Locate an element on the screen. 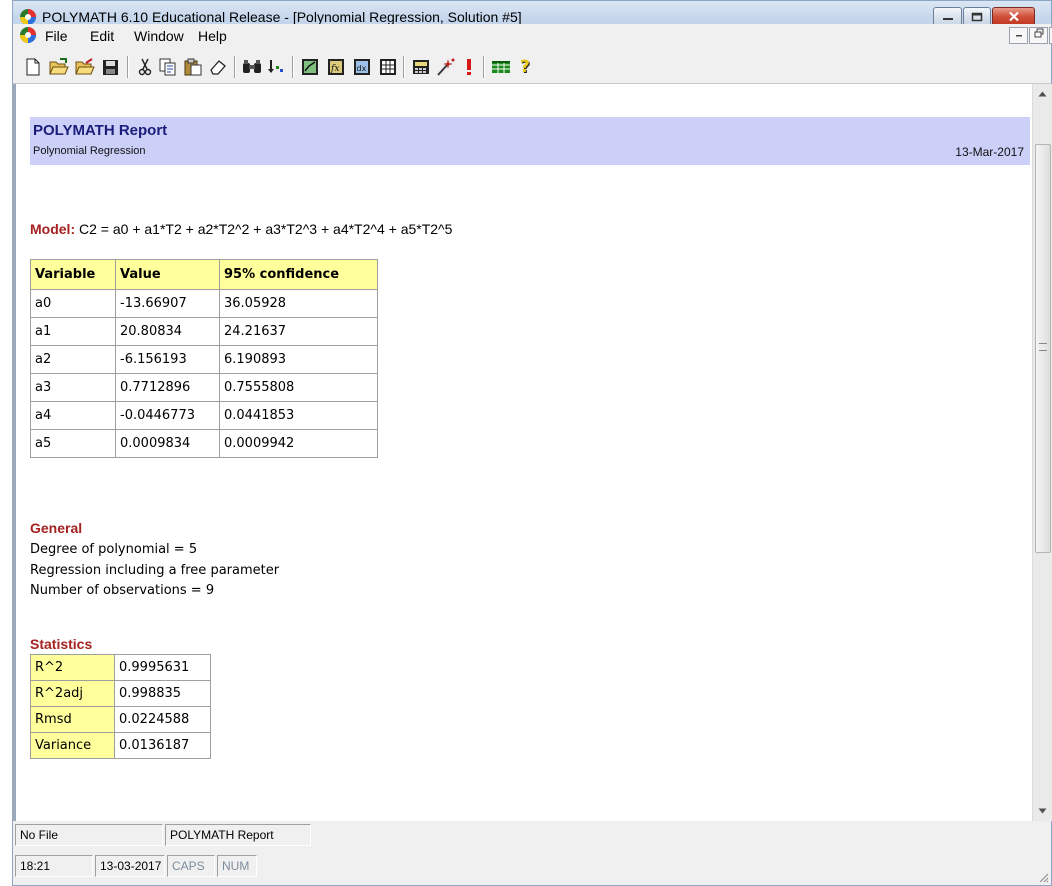 Image resolution: width=1052 pixels, height=886 pixels. general-regression-type: Regression including a free parameter is located at coordinates (155, 570).